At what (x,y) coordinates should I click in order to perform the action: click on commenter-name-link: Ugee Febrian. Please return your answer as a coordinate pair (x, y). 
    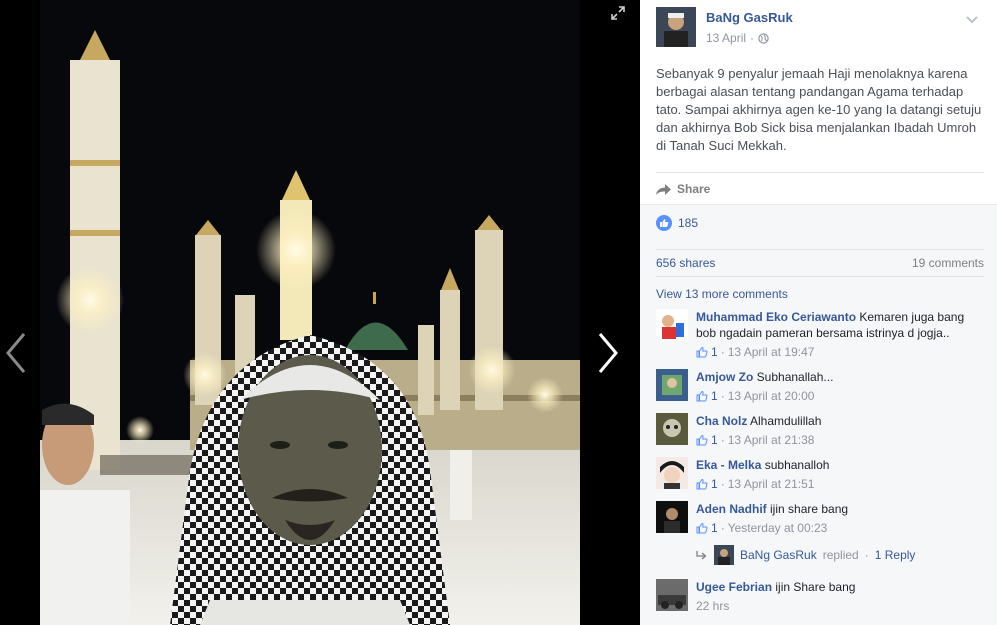
    Looking at the image, I should click on (734, 587).